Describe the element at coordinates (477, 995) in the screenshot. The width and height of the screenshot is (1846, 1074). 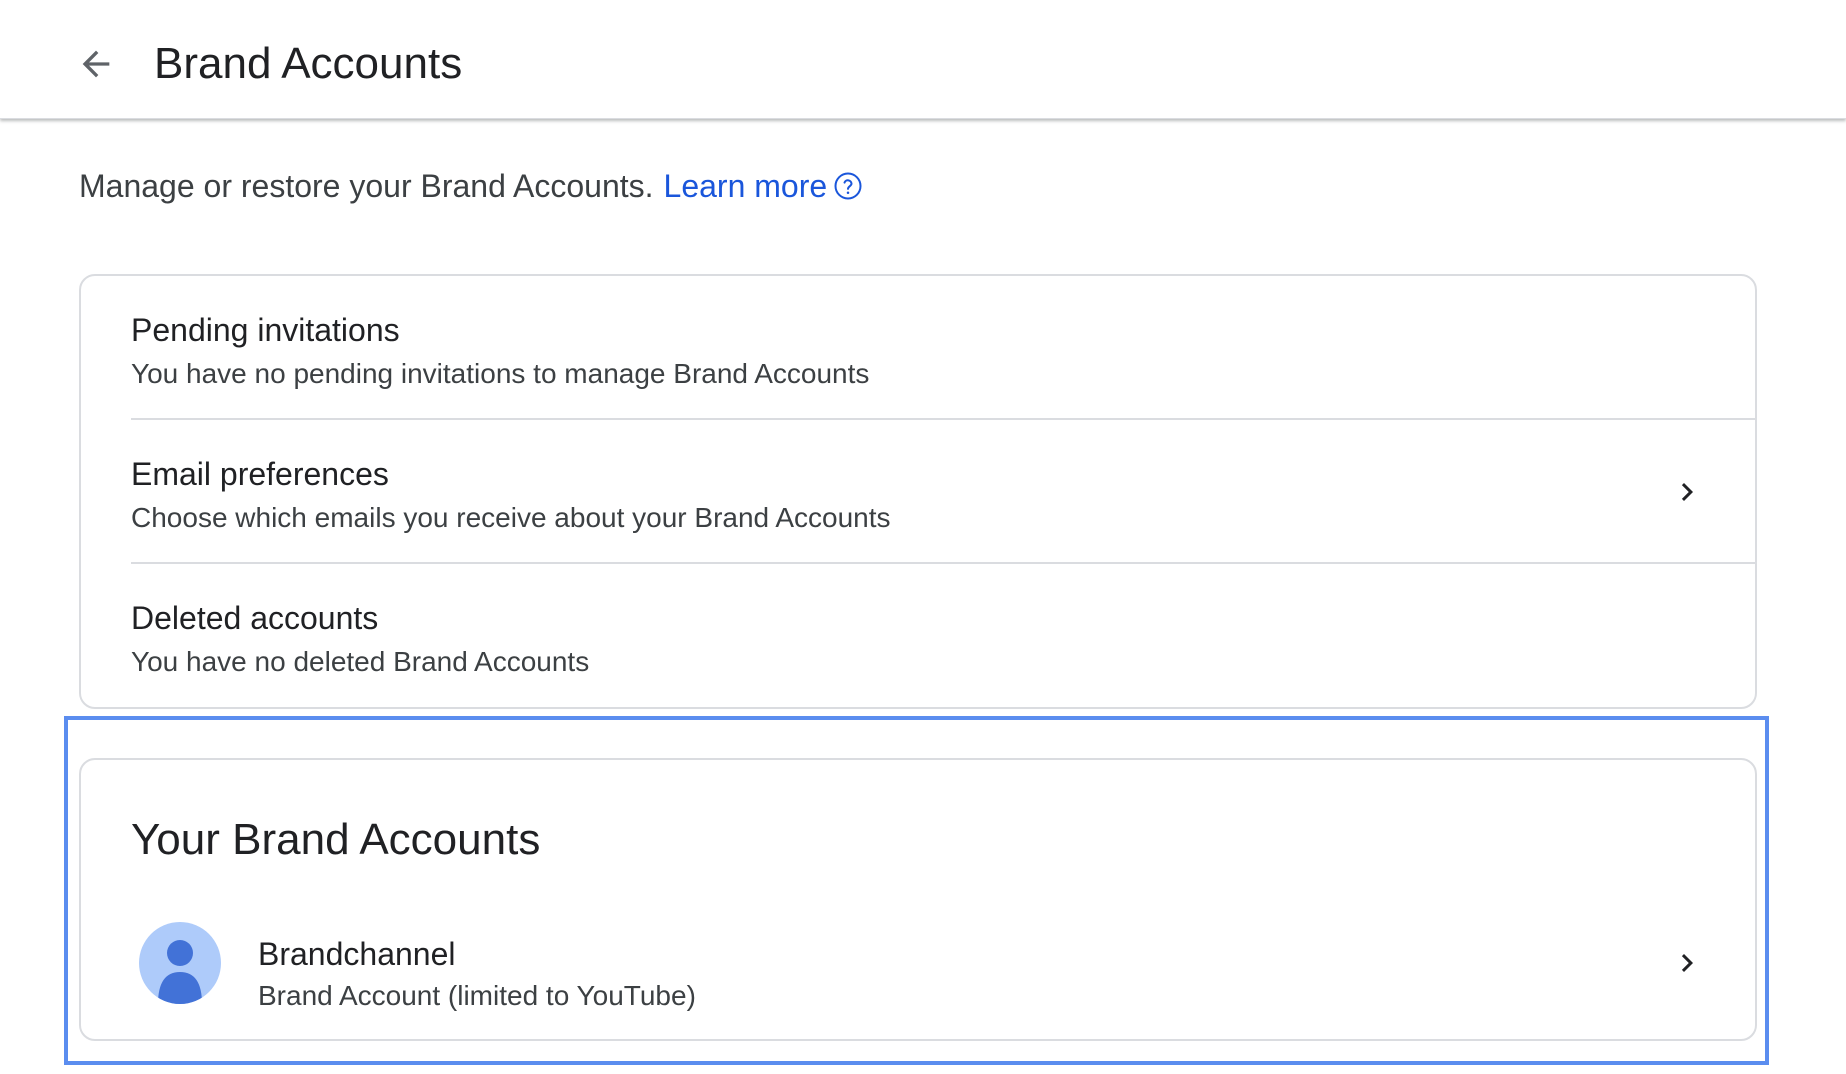
I see `account-type: Brand Account (limited to YouTube)` at that location.